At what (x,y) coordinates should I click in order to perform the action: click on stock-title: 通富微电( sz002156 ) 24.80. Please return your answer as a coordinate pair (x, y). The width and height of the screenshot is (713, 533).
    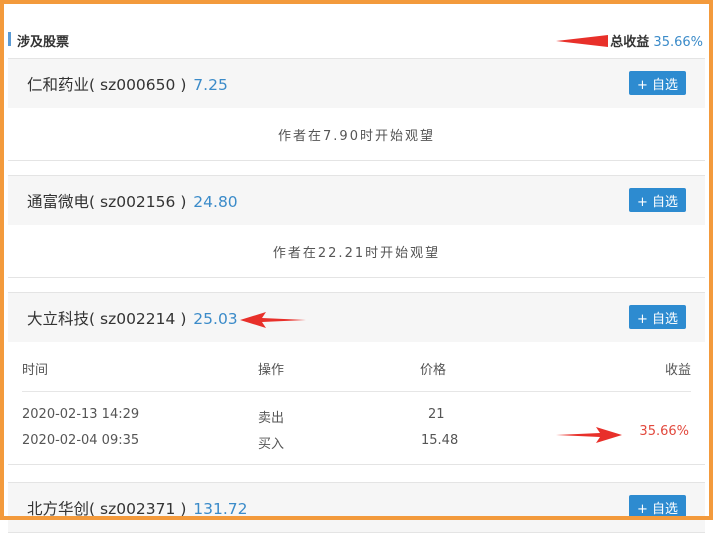
    Looking at the image, I should click on (132, 201).